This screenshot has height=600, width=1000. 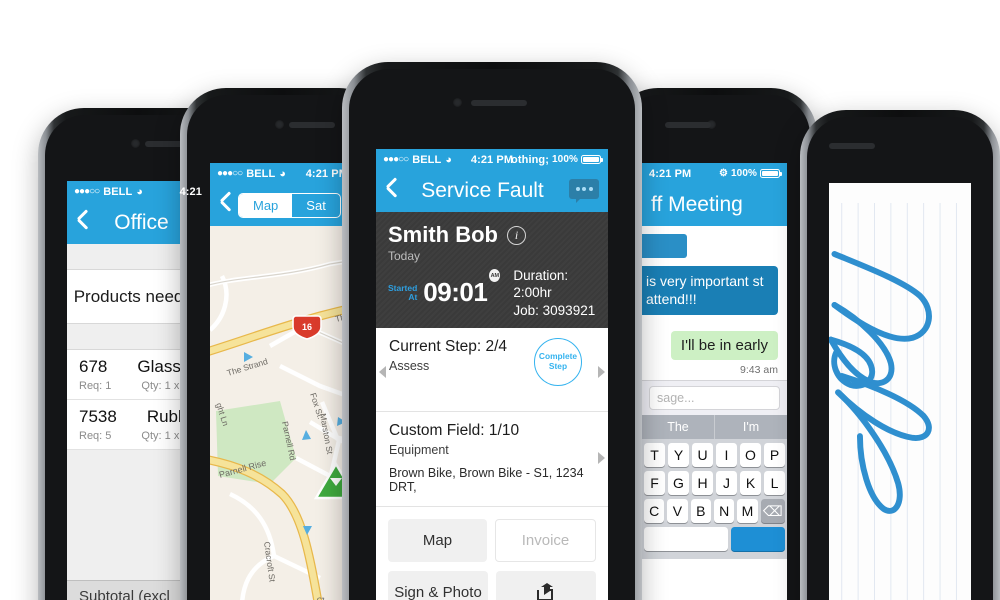 What do you see at coordinates (726, 483) in the screenshot?
I see `key-J: J` at bounding box center [726, 483].